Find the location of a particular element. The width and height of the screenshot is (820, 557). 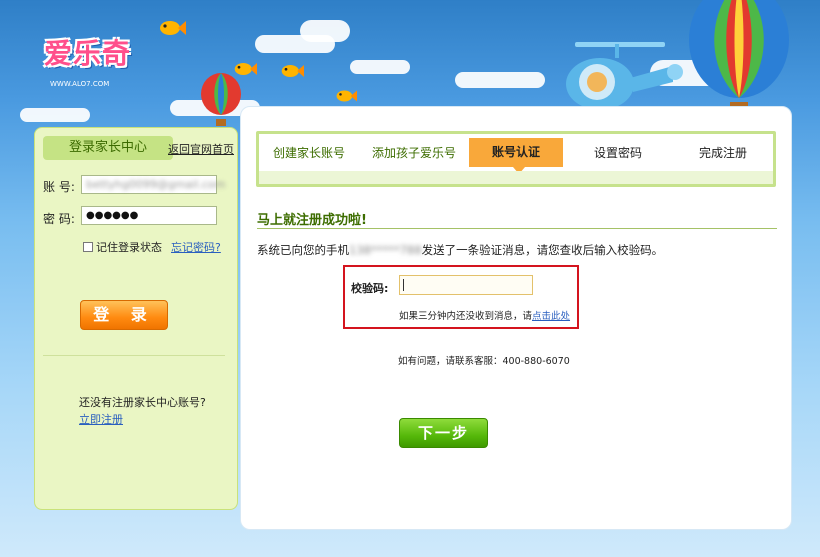

no-account-text: 还没有注册家长中心账号? is located at coordinates (142, 402).